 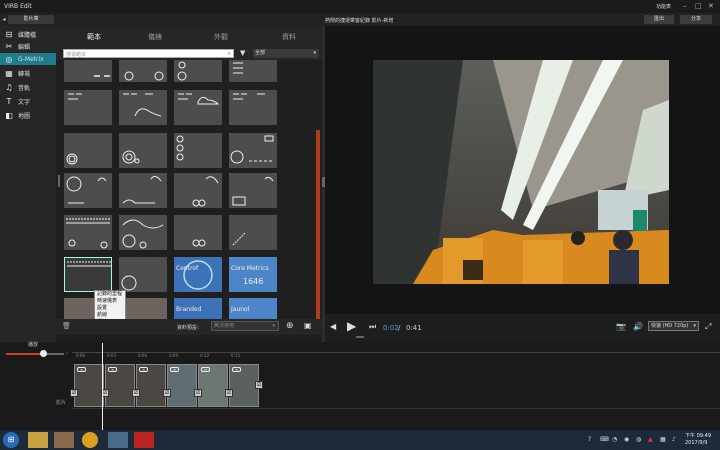 What do you see at coordinates (94, 37) in the screenshot?
I see `tab-templates: 範本` at bounding box center [94, 37].